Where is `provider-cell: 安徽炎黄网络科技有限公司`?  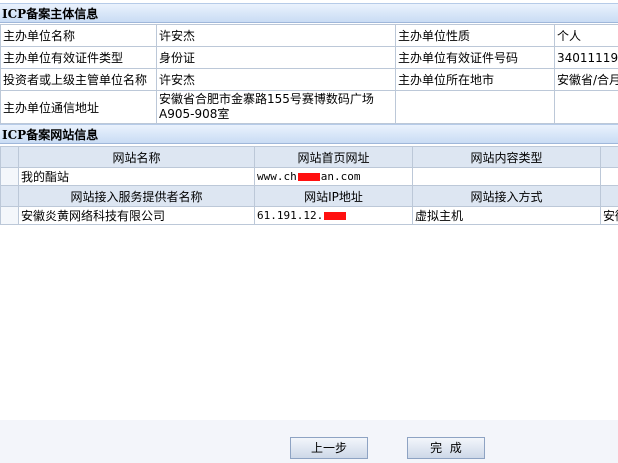
provider-cell: 安徽炎黄网络科技有限公司 is located at coordinates (136, 215).